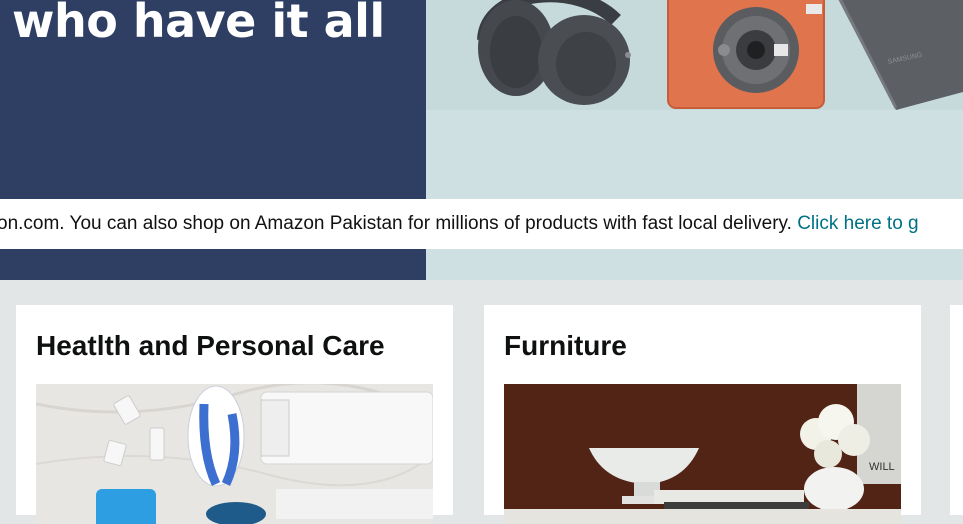  Describe the element at coordinates (702, 454) in the screenshot. I see `furniture-image: WILL` at that location.